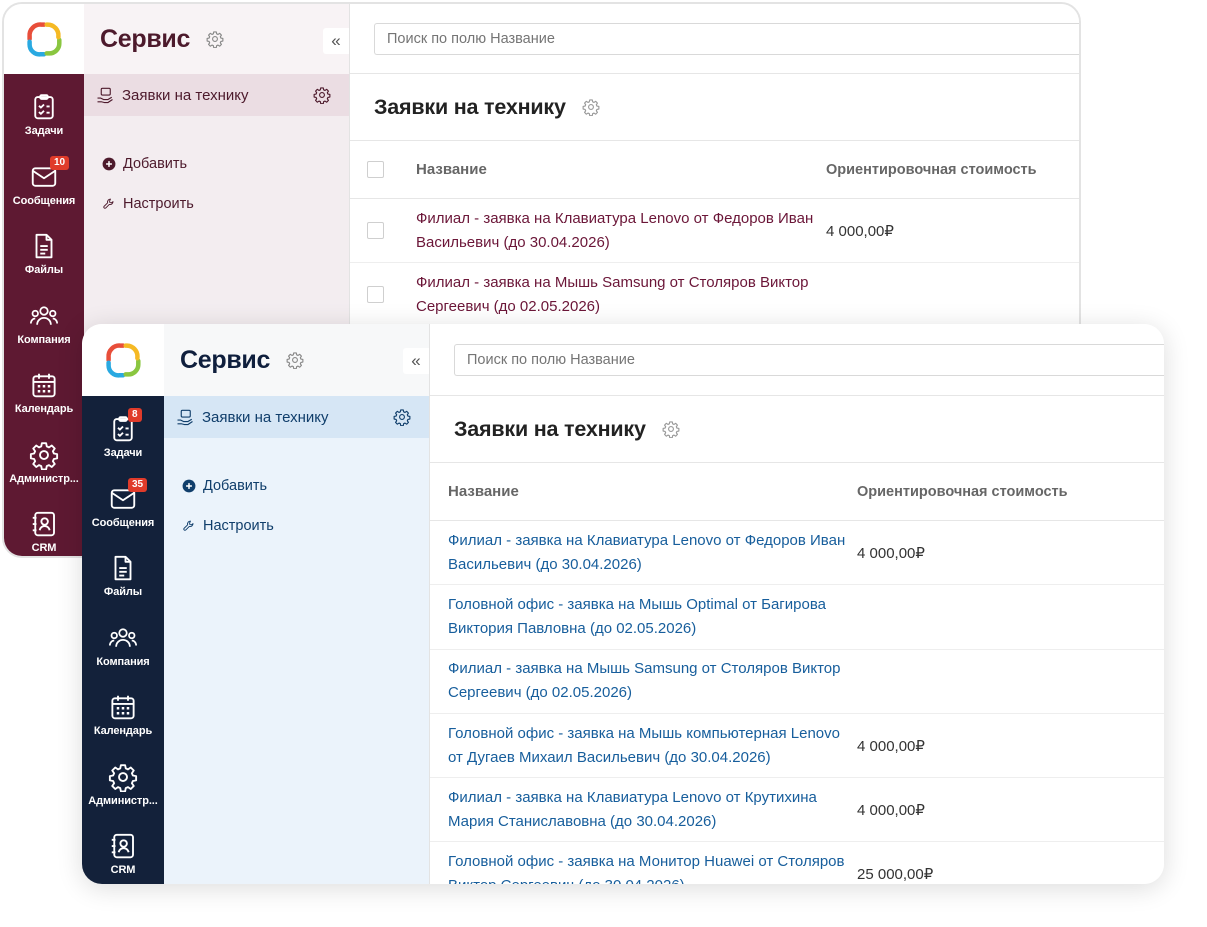 Image resolution: width=1207 pixels, height=927 pixels. What do you see at coordinates (891, 746) in the screenshot?
I see `request-cost: 4 000,00₽` at bounding box center [891, 746].